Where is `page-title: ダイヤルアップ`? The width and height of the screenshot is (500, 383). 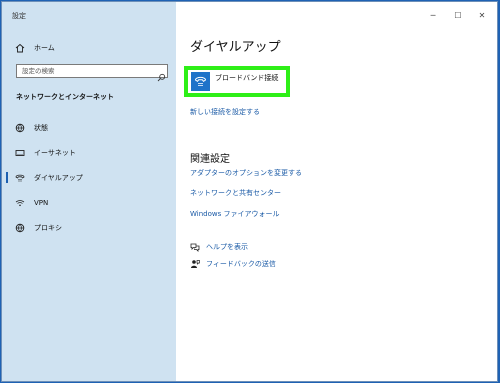 page-title: ダイヤルアップ is located at coordinates (235, 47).